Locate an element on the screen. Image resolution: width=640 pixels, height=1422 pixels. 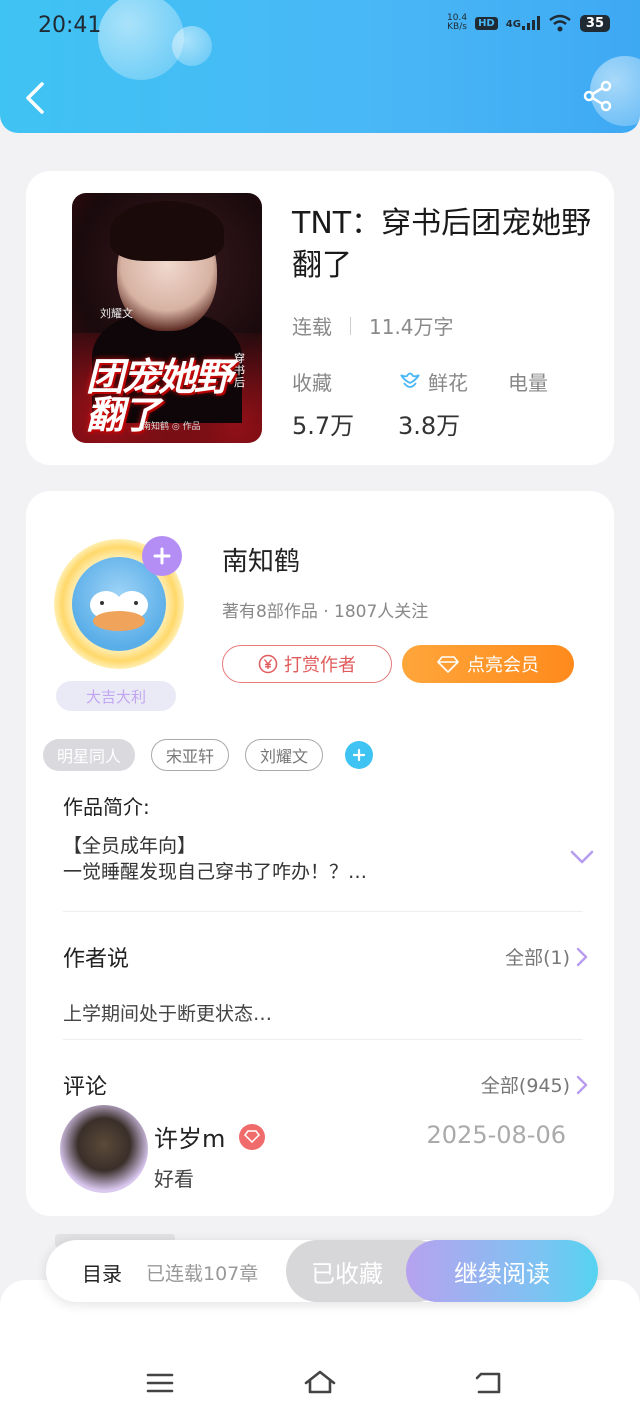
activate-vip-button: 点亮会员 is located at coordinates (488, 664).